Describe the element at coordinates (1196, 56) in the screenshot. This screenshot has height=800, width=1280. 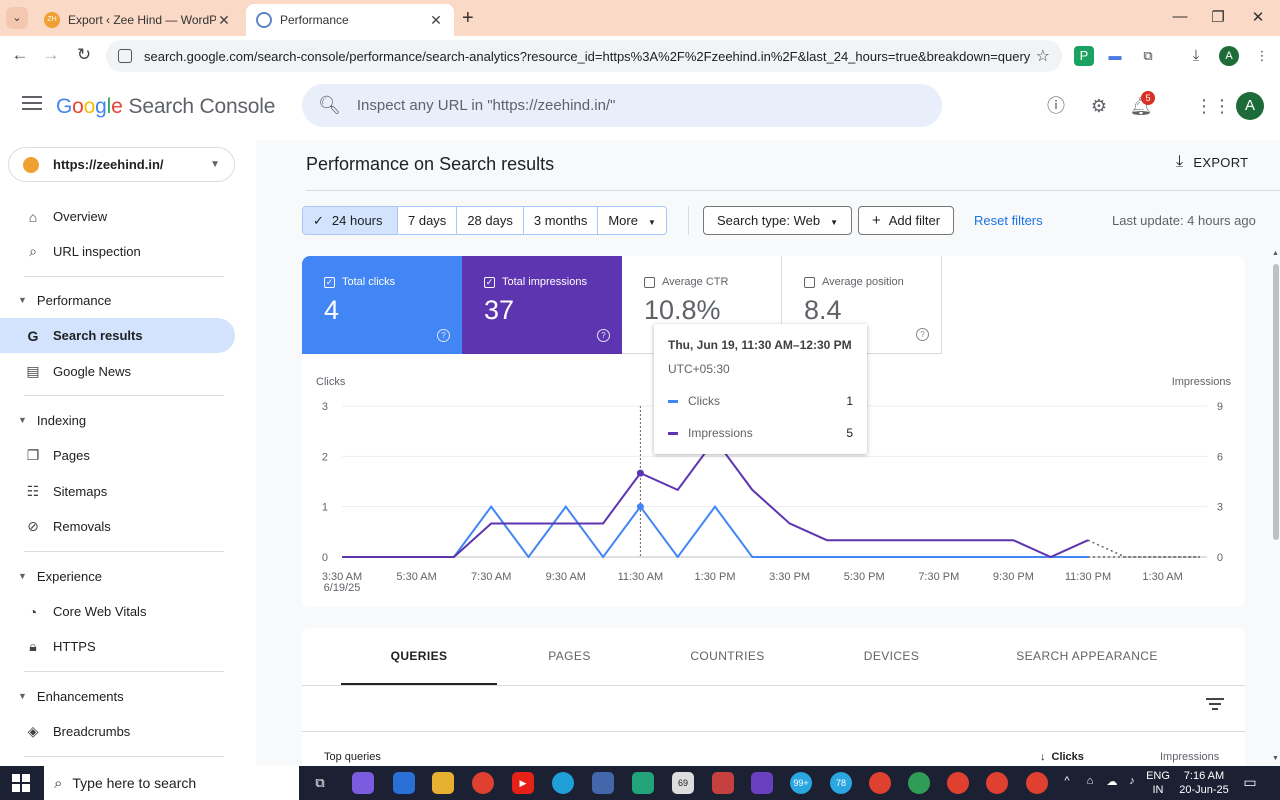
I see `download-icon: ⤓` at that location.